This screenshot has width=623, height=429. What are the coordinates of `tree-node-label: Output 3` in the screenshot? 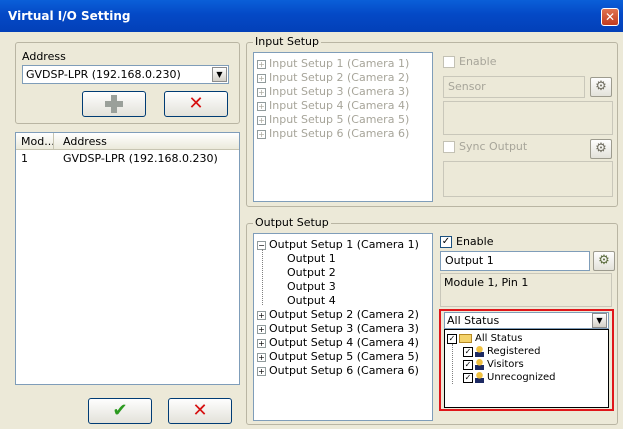 It's located at (311, 286).